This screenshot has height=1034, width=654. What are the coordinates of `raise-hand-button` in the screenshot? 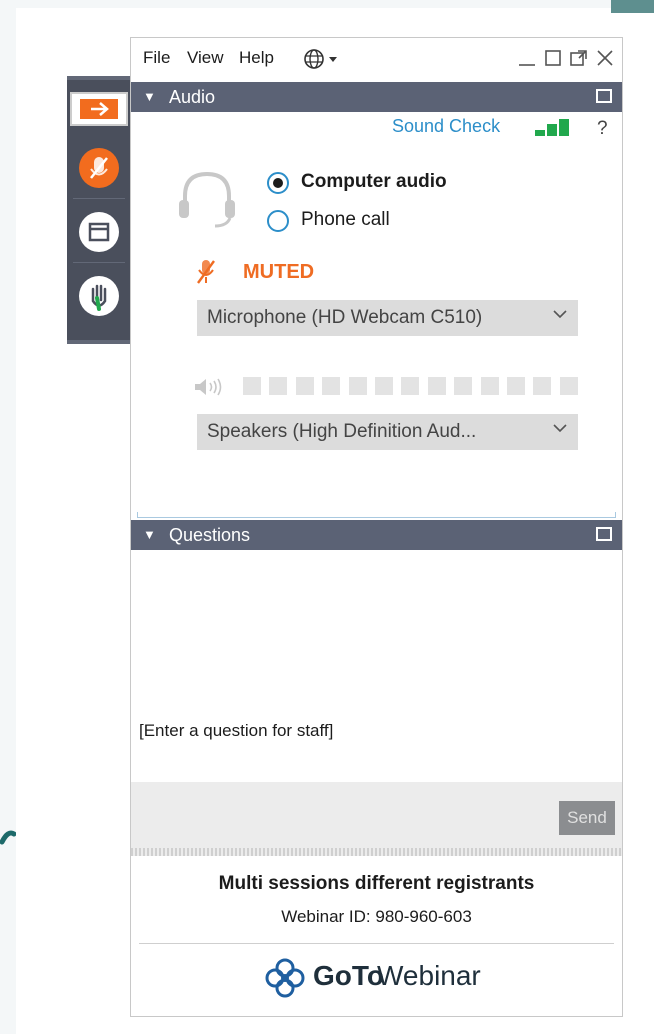 It's located at (99, 297).